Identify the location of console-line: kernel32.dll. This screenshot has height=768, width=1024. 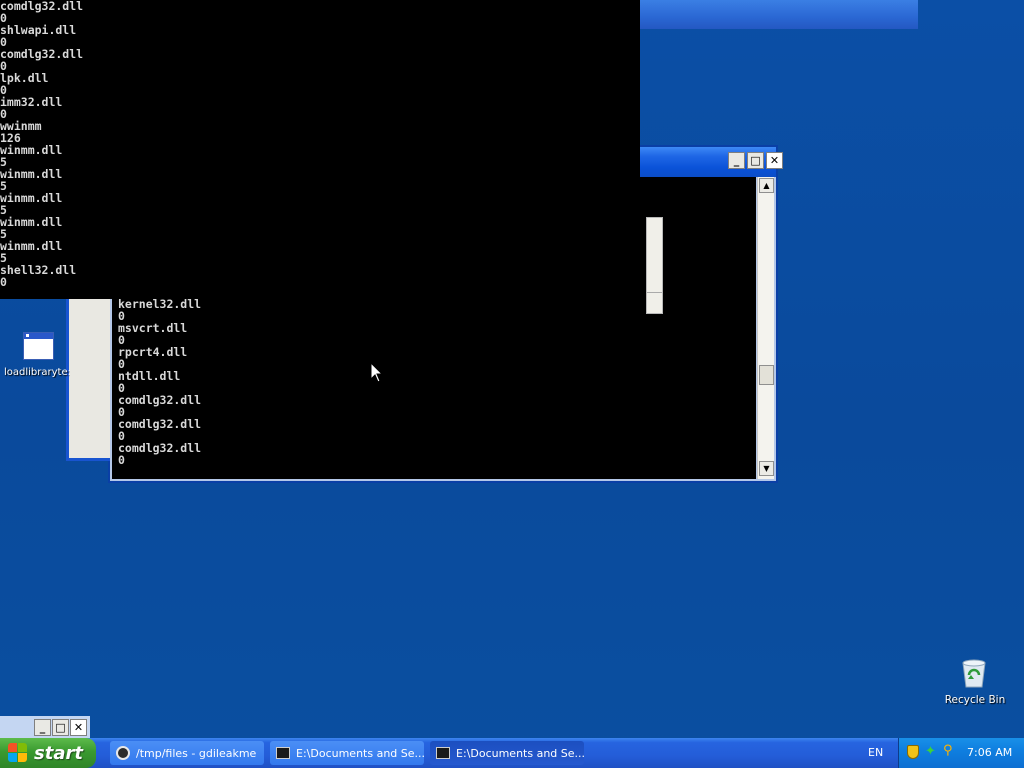
(160, 304).